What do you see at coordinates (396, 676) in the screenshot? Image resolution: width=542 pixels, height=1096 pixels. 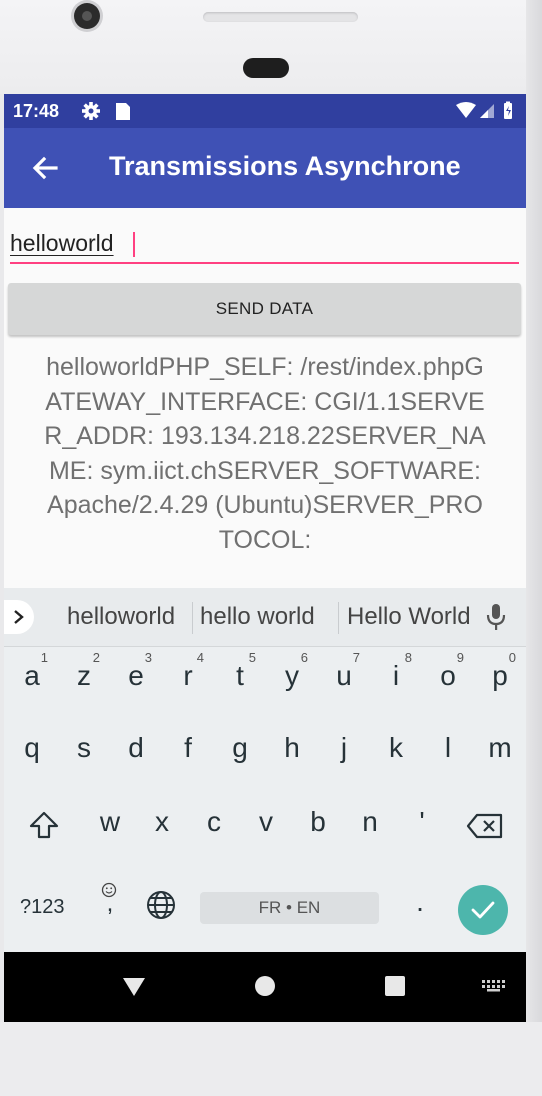 I see `key-i: i8` at bounding box center [396, 676].